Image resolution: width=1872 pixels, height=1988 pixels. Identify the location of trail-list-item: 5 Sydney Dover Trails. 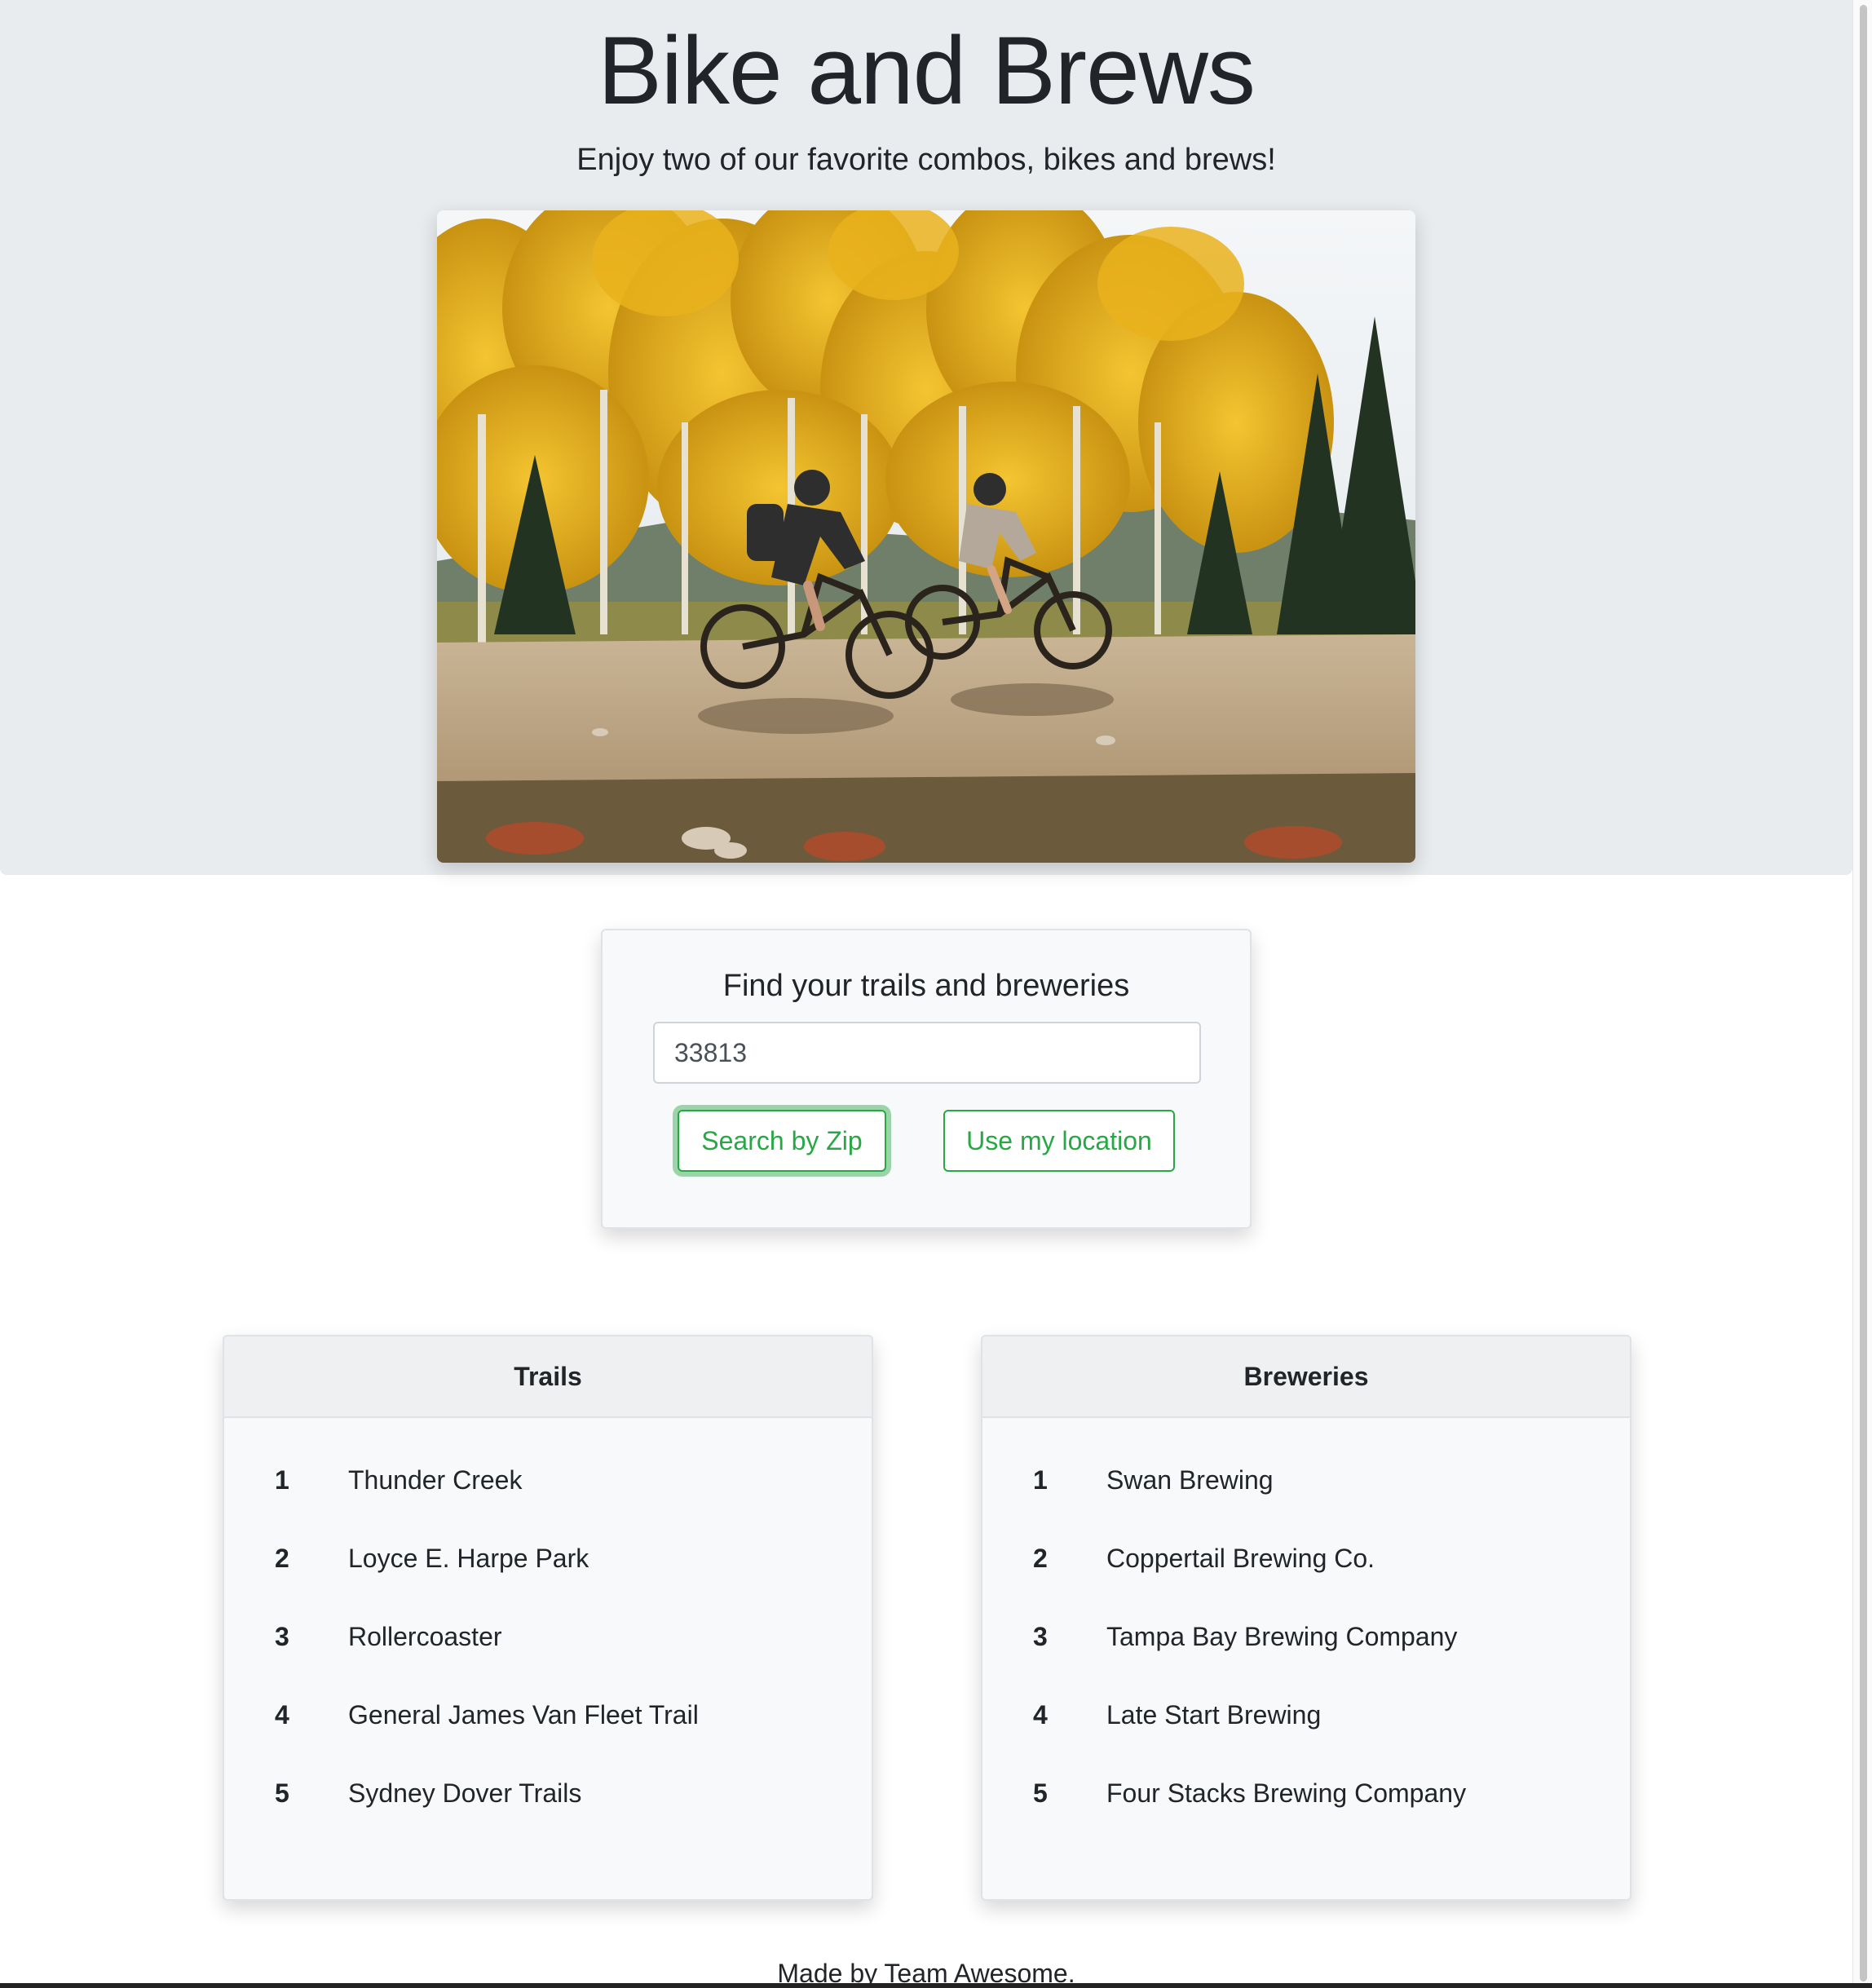
(548, 1793).